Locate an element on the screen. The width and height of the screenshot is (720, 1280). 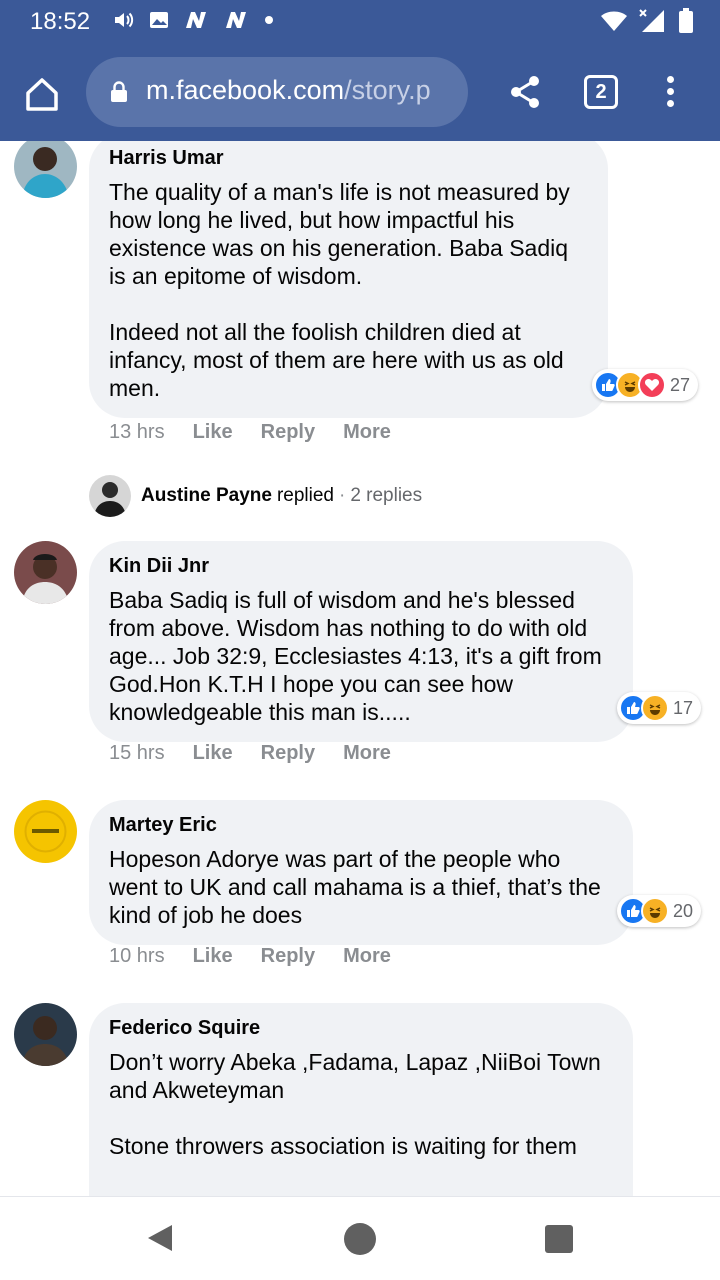
reaction-count: 20 is located at coordinates (683, 910).